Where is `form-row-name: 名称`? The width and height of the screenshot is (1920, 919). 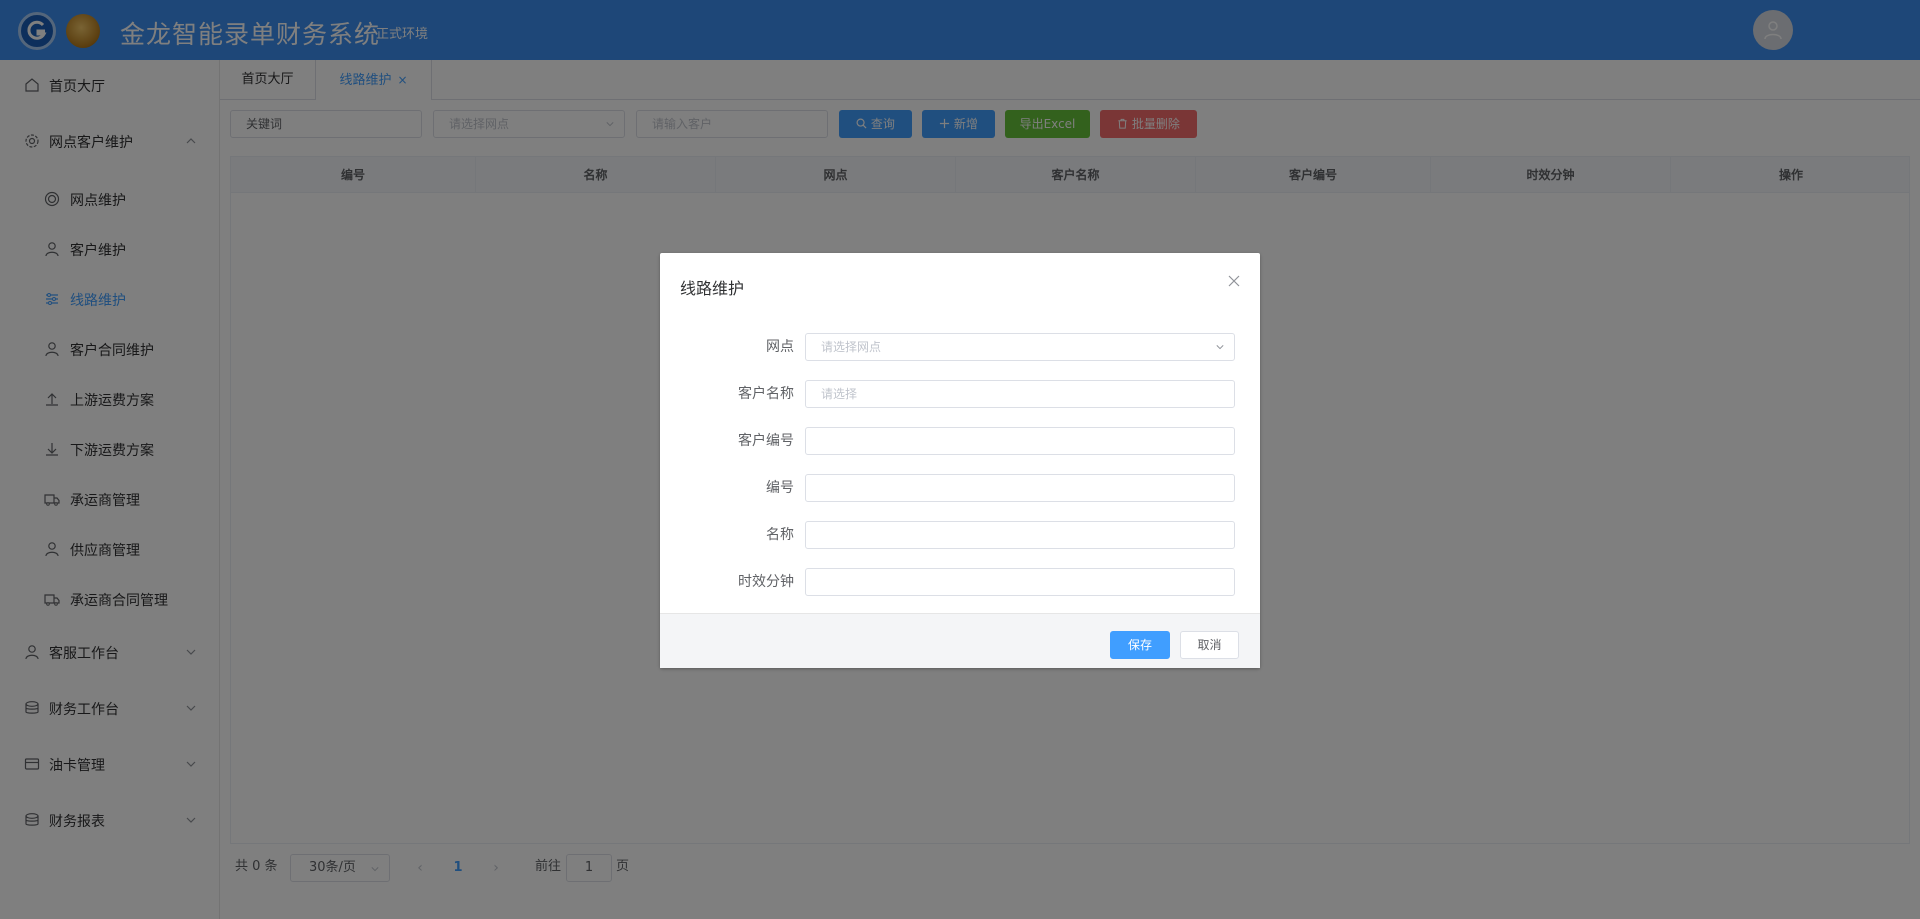
form-row-name: 名称 is located at coordinates (960, 535).